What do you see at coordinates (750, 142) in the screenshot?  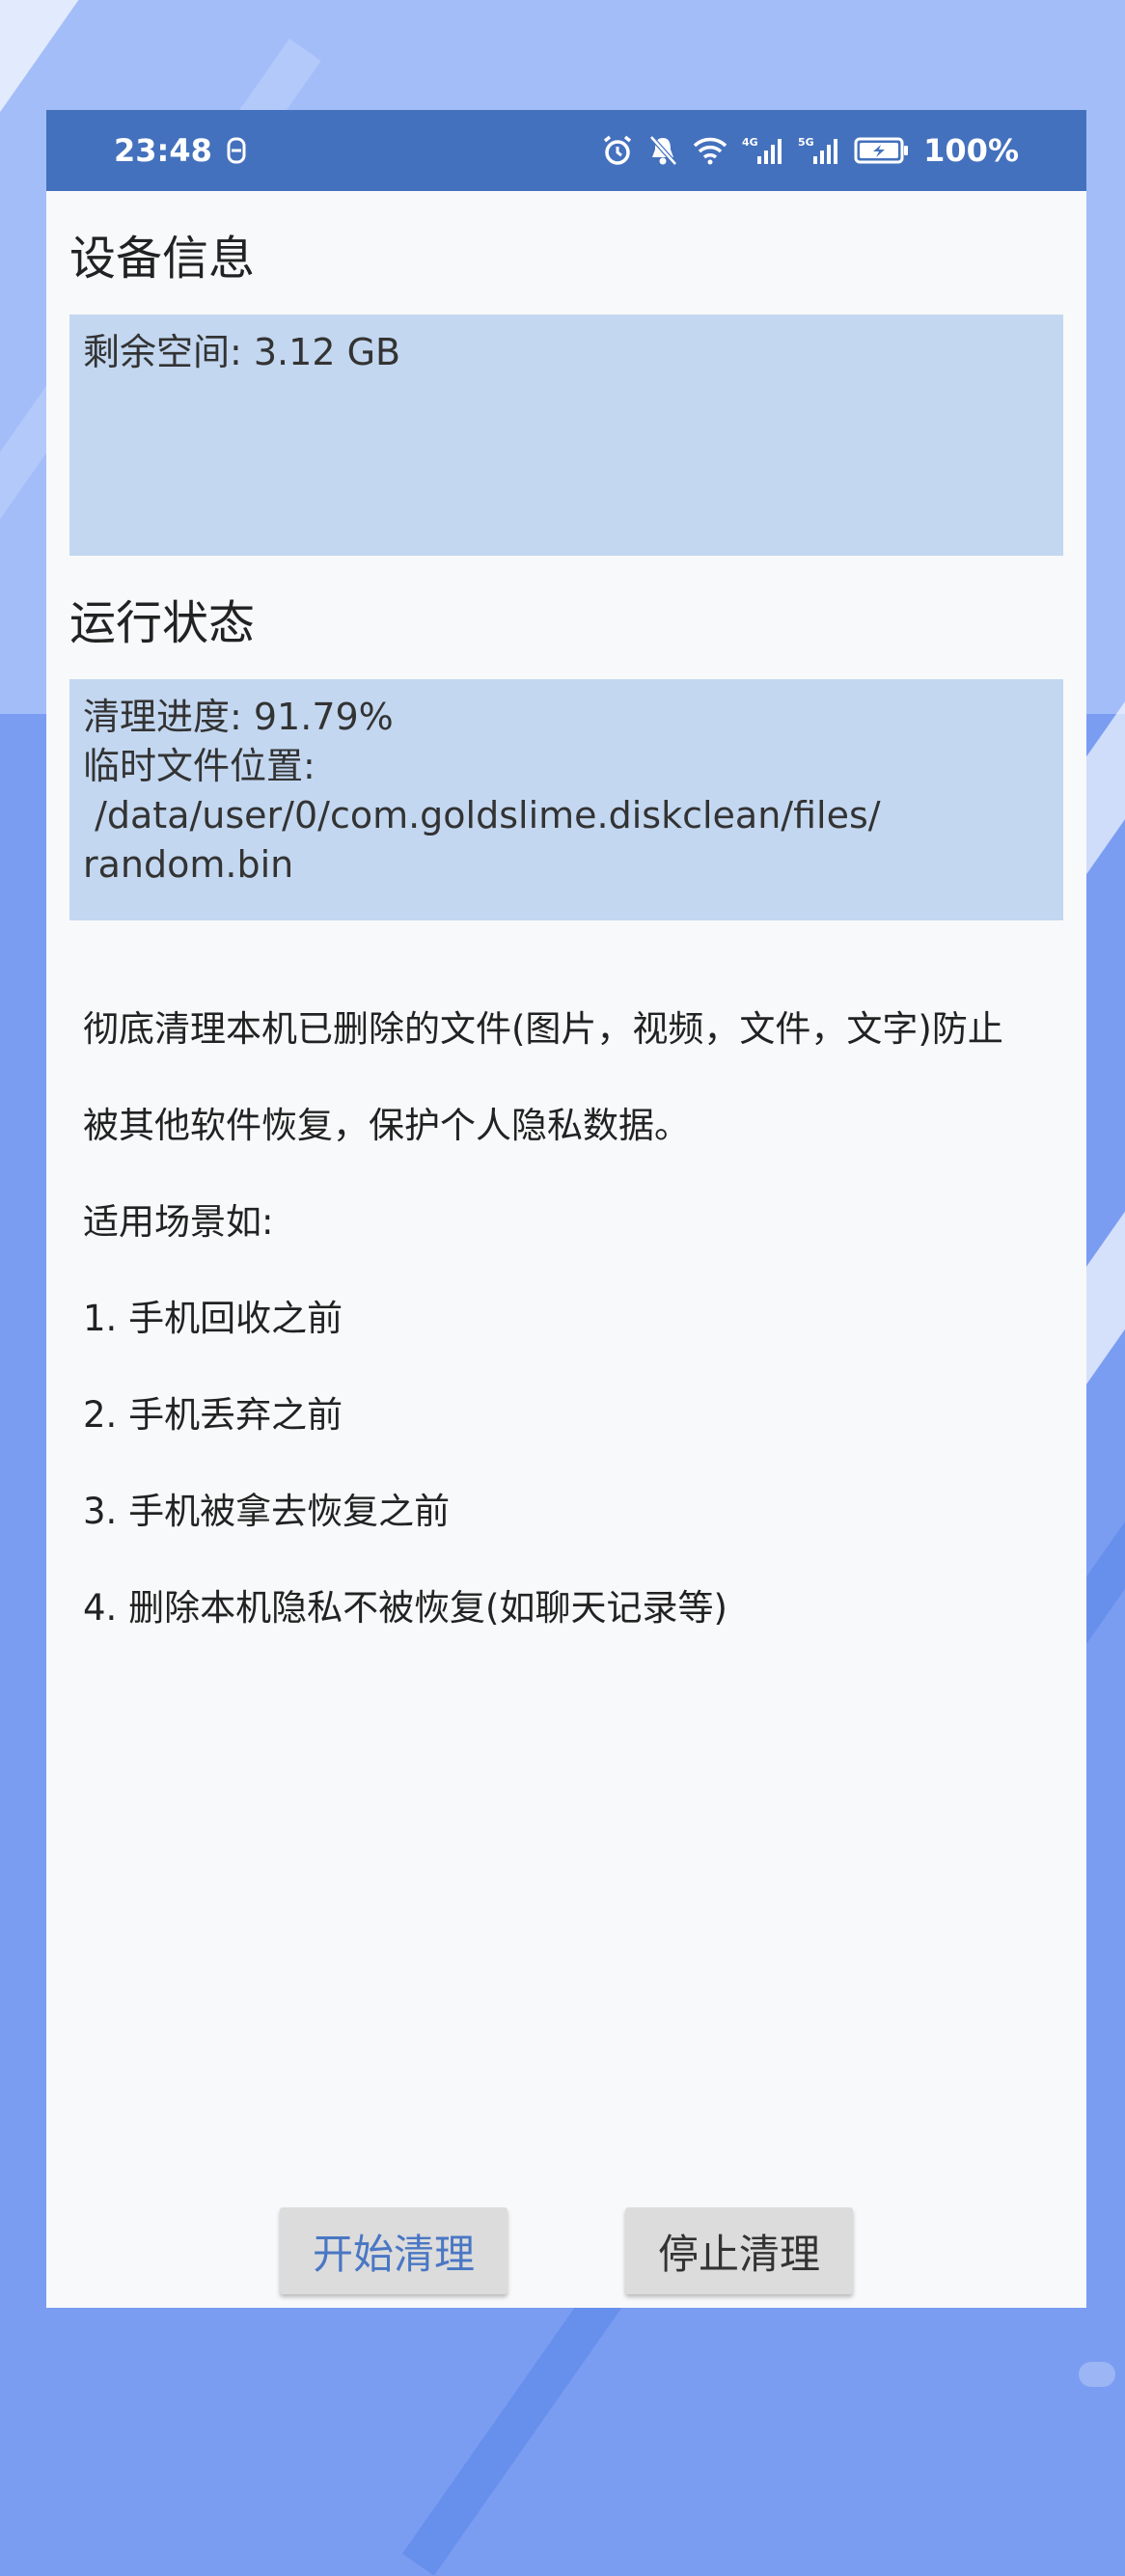 I see `svg-text: 4G` at bounding box center [750, 142].